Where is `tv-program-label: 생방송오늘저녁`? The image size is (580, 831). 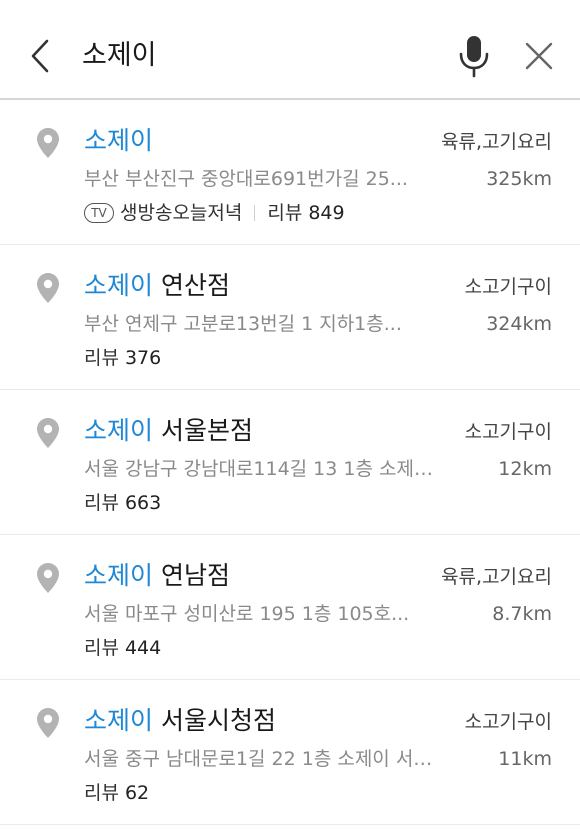
tv-program-label: 생방송오늘저녁 is located at coordinates (181, 213).